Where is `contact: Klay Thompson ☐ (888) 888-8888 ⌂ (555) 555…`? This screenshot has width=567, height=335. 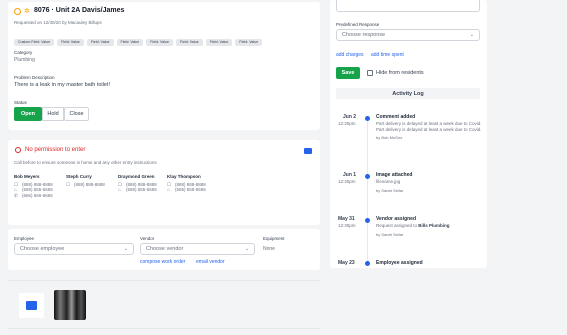 contact: Klay Thompson ☐ (888) 888-8888 ⌂ (555) 555… is located at coordinates (197, 183).